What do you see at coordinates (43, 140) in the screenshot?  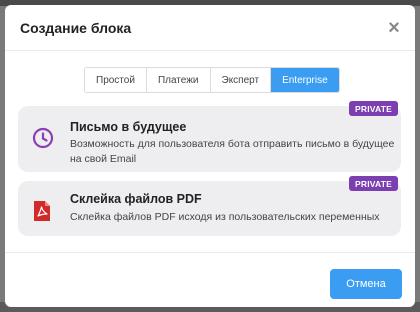 I see `clock-icon` at bounding box center [43, 140].